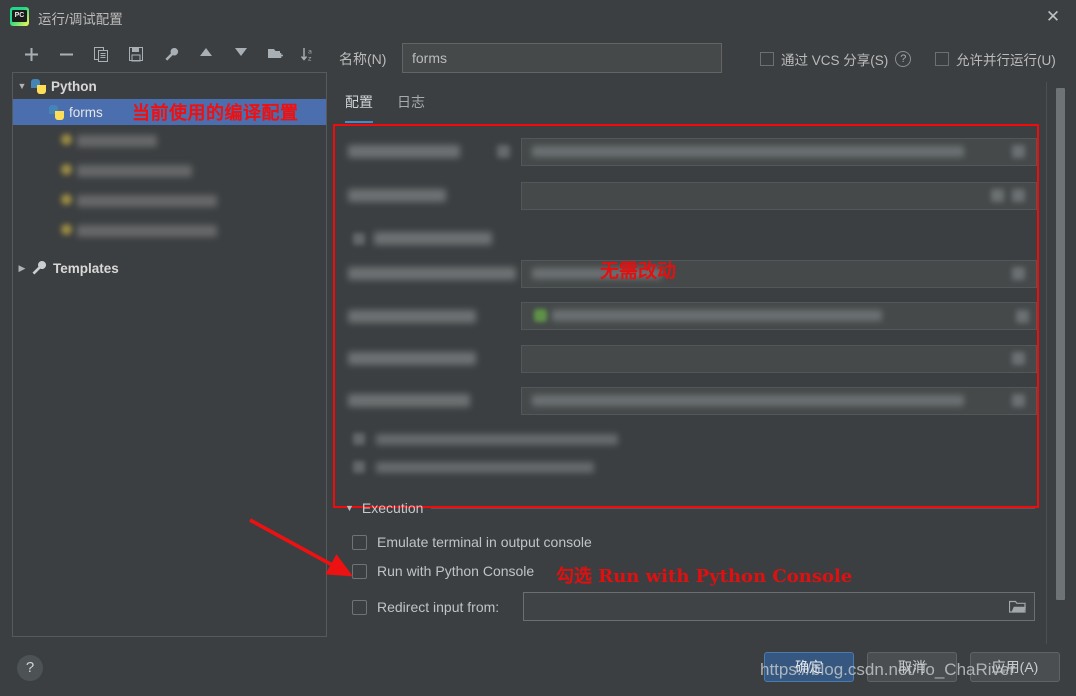 The image size is (1076, 696). Describe the element at coordinates (779, 606) in the screenshot. I see `redirect-input-field` at that location.